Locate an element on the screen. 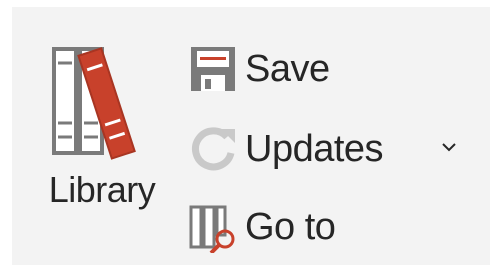 The width and height of the screenshot is (490, 271). save-button: Save is located at coordinates (258, 69).